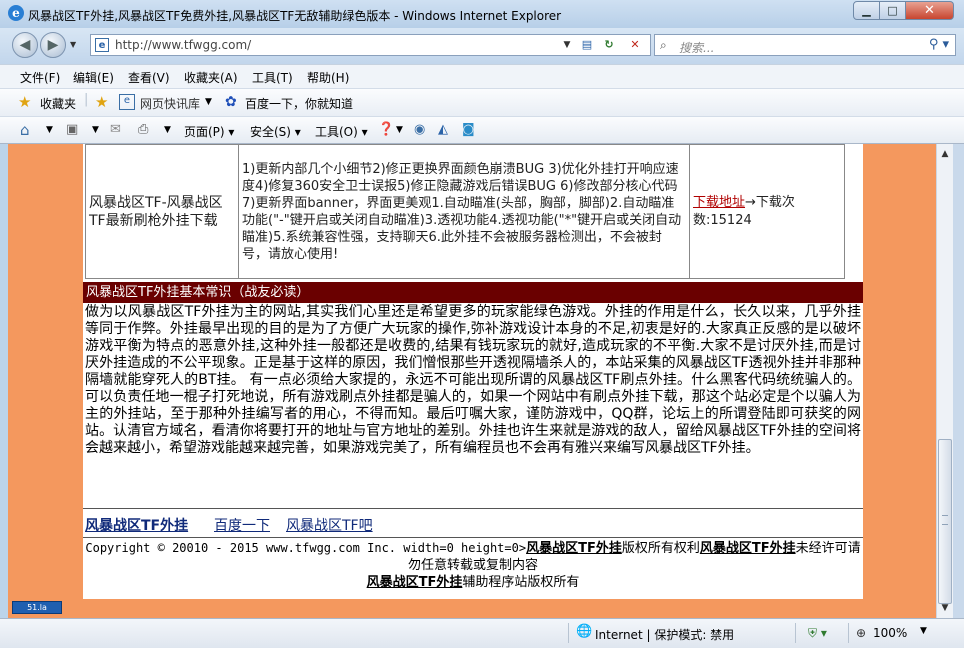 This screenshot has height=648, width=964. I want to click on scroll-up-icon: ▲, so click(945, 154).